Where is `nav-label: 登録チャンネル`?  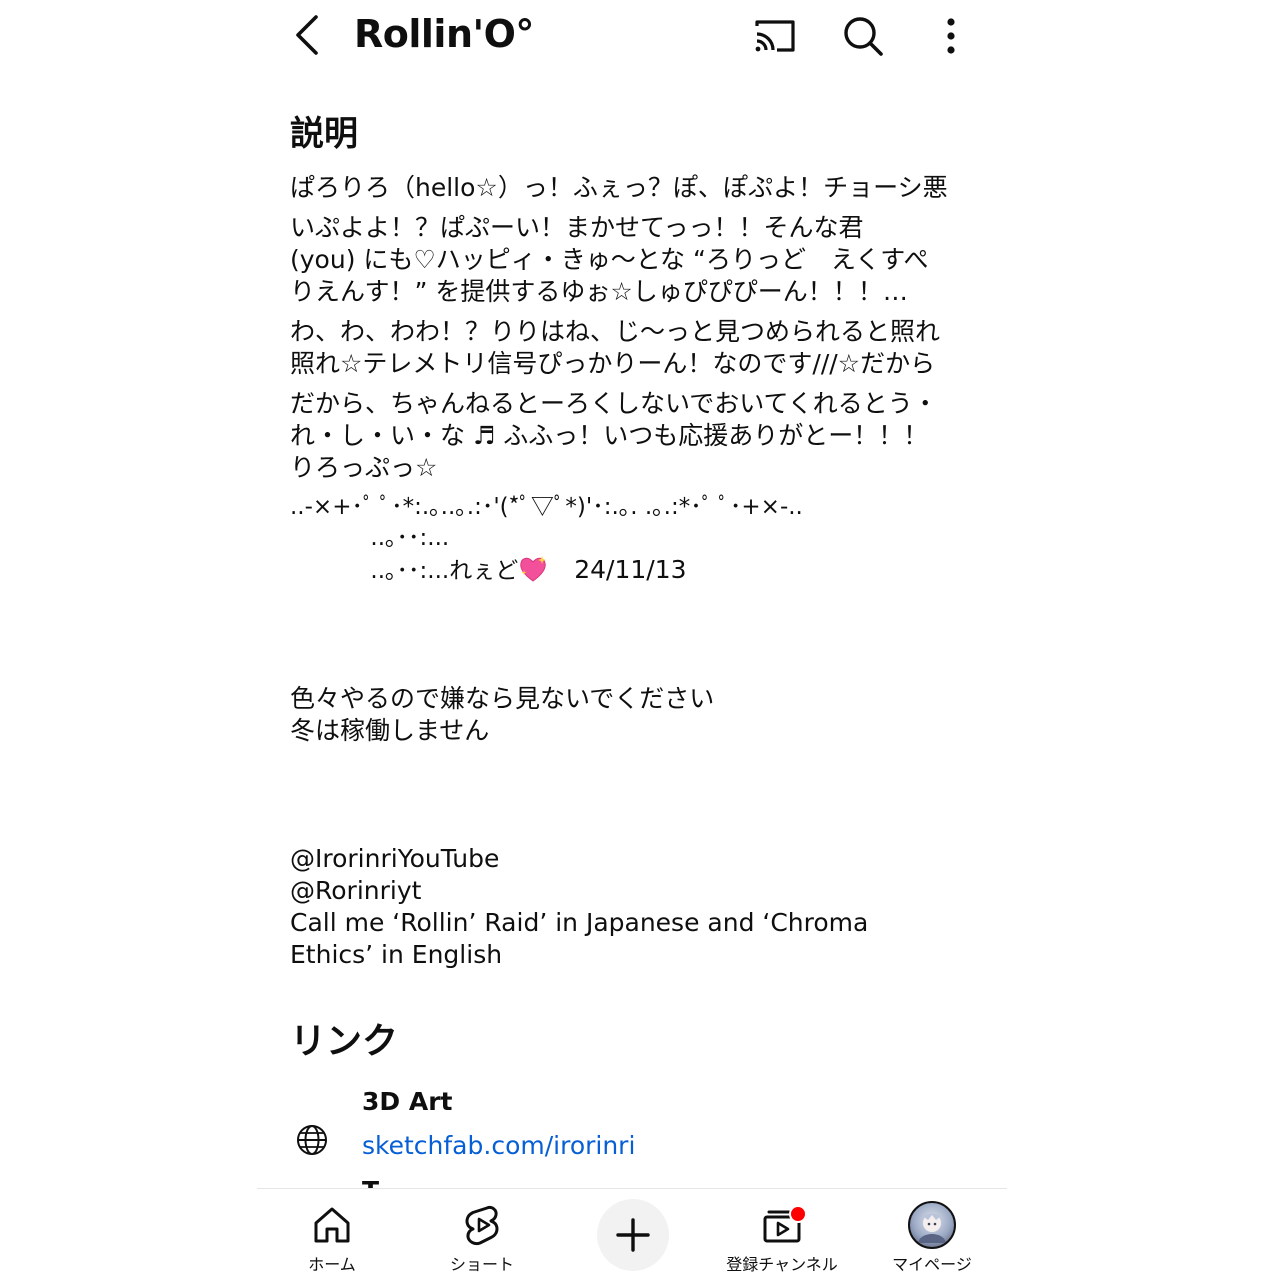 nav-label: 登録チャンネル is located at coordinates (782, 1264).